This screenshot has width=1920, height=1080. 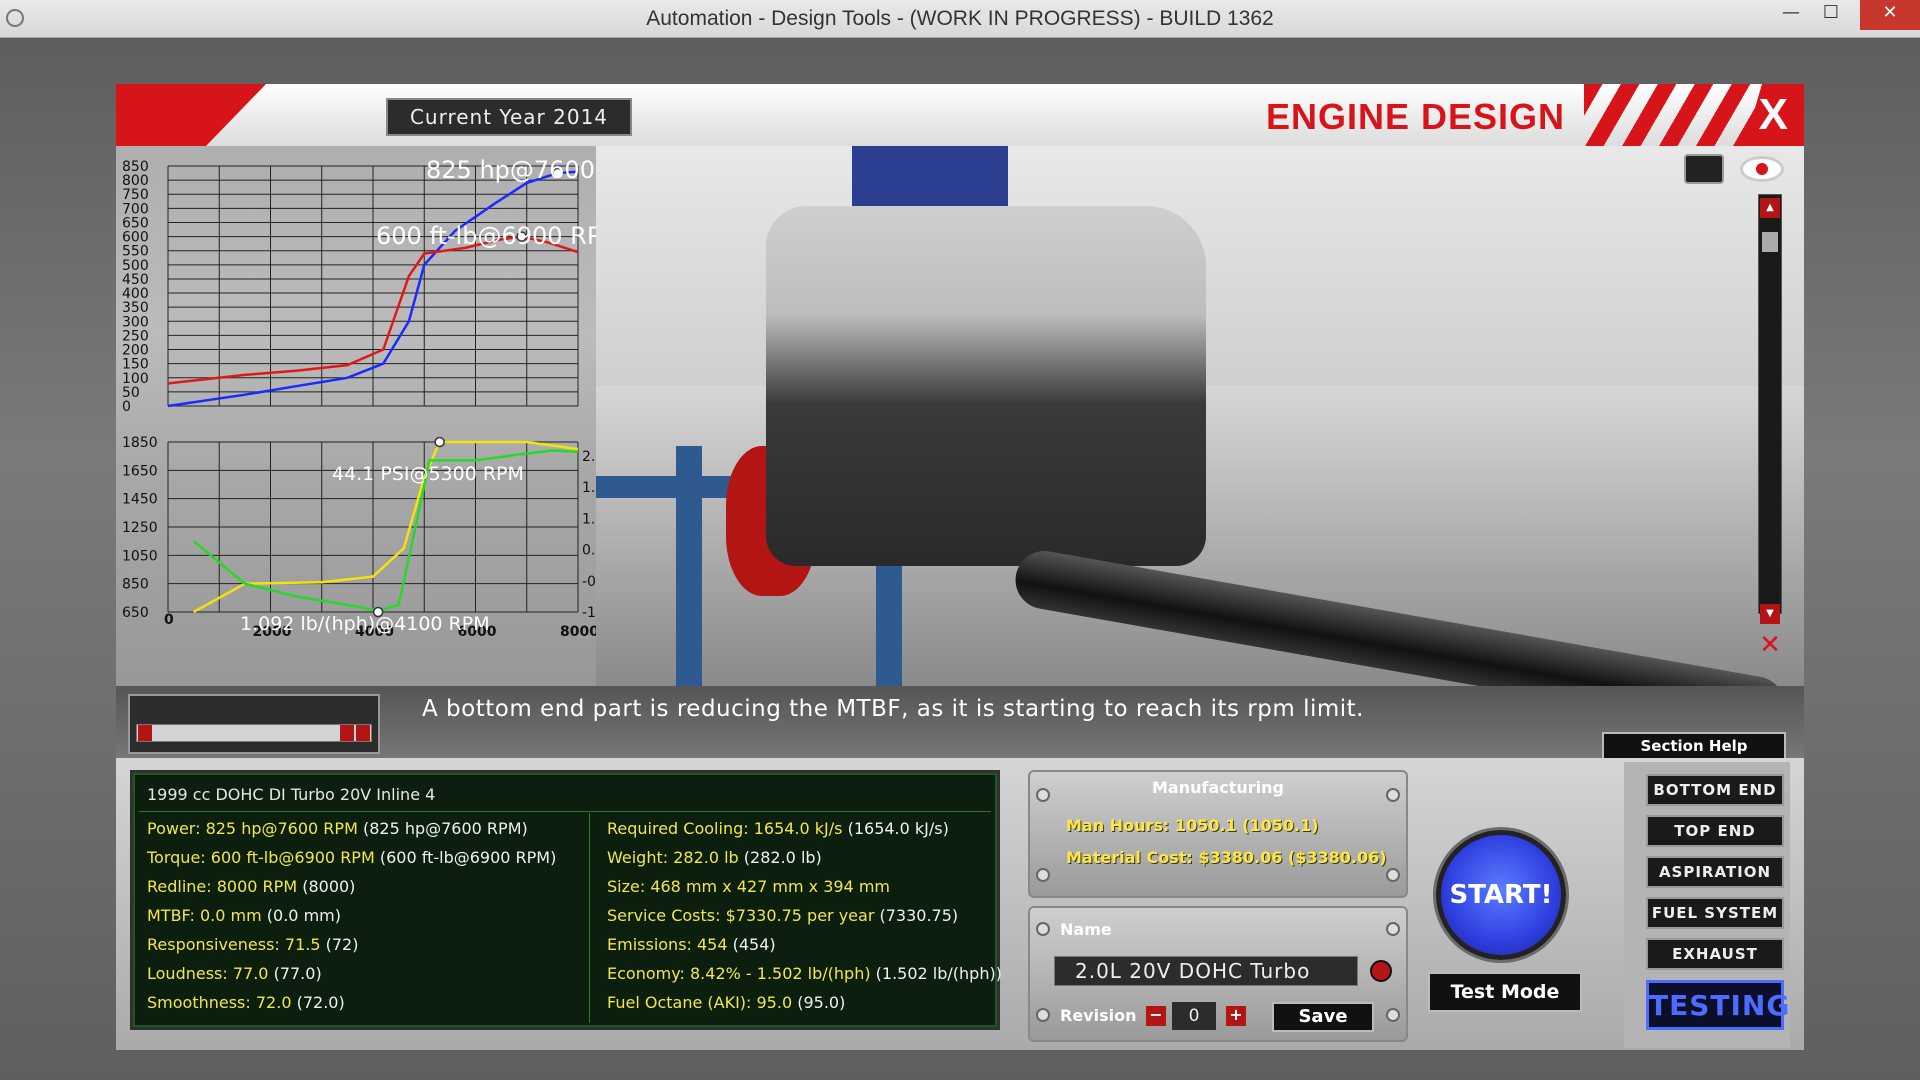 What do you see at coordinates (725, 828) in the screenshot?
I see `stat-label: Required Cooling: 1654.0 kJ/s` at bounding box center [725, 828].